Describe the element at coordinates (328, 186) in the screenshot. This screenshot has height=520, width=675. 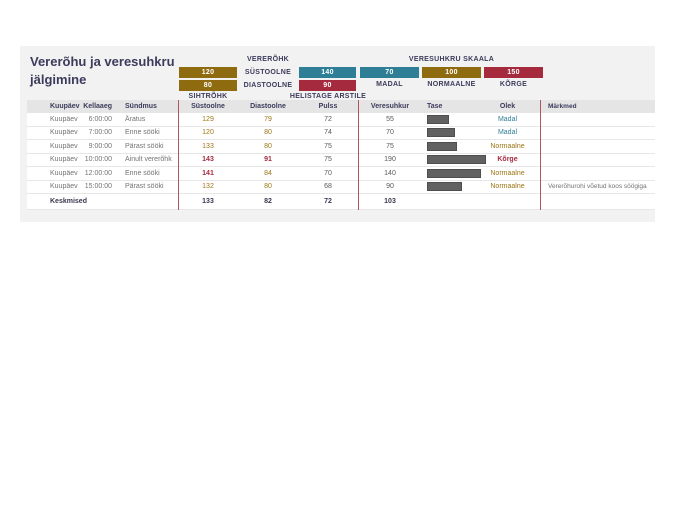
I see `cell-pulse: 68` at that location.